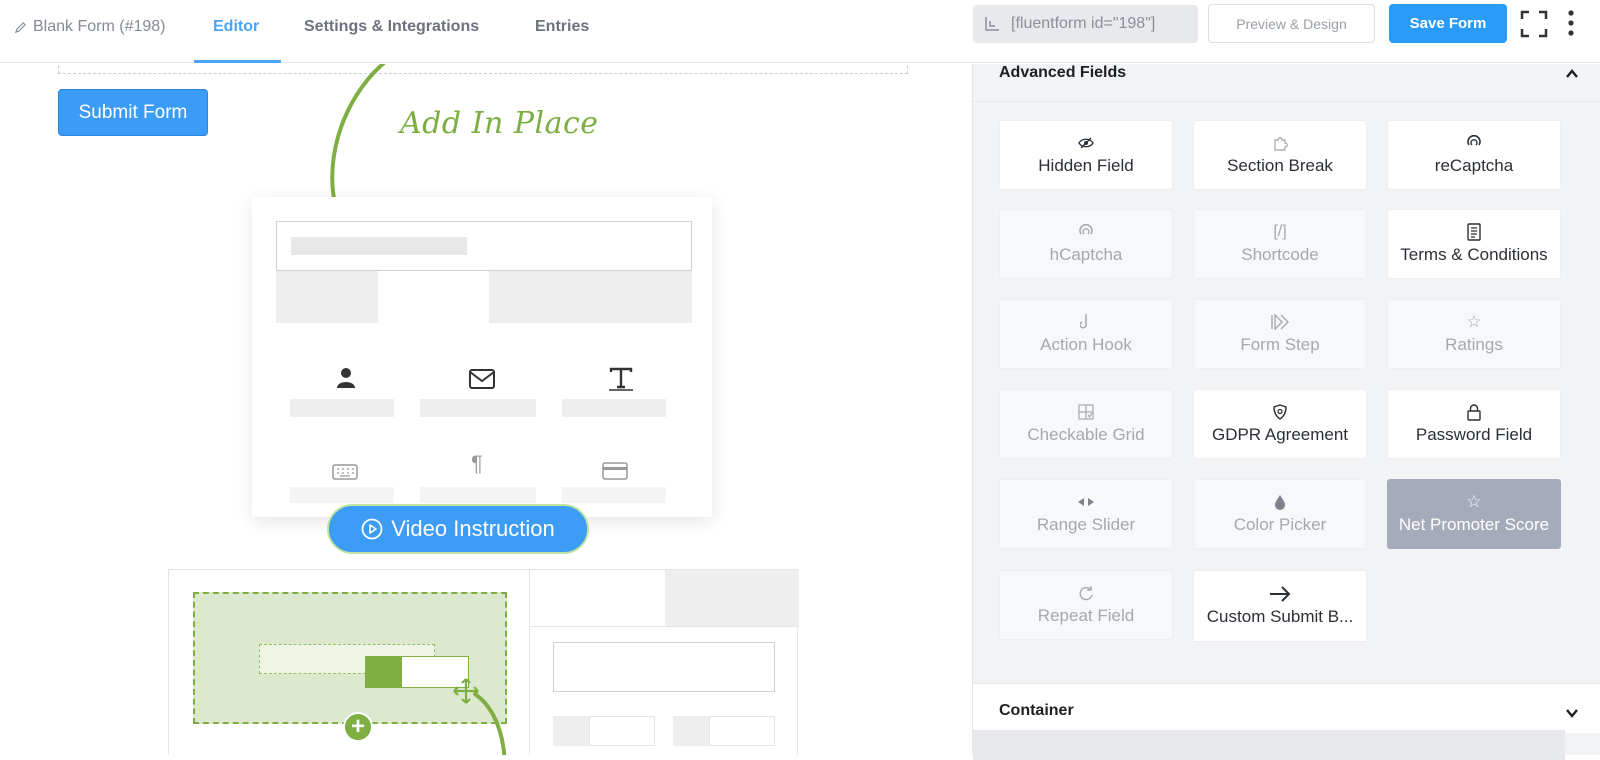 This screenshot has width=1600, height=760. I want to click on field-label: Terms & Conditions, so click(1474, 254).